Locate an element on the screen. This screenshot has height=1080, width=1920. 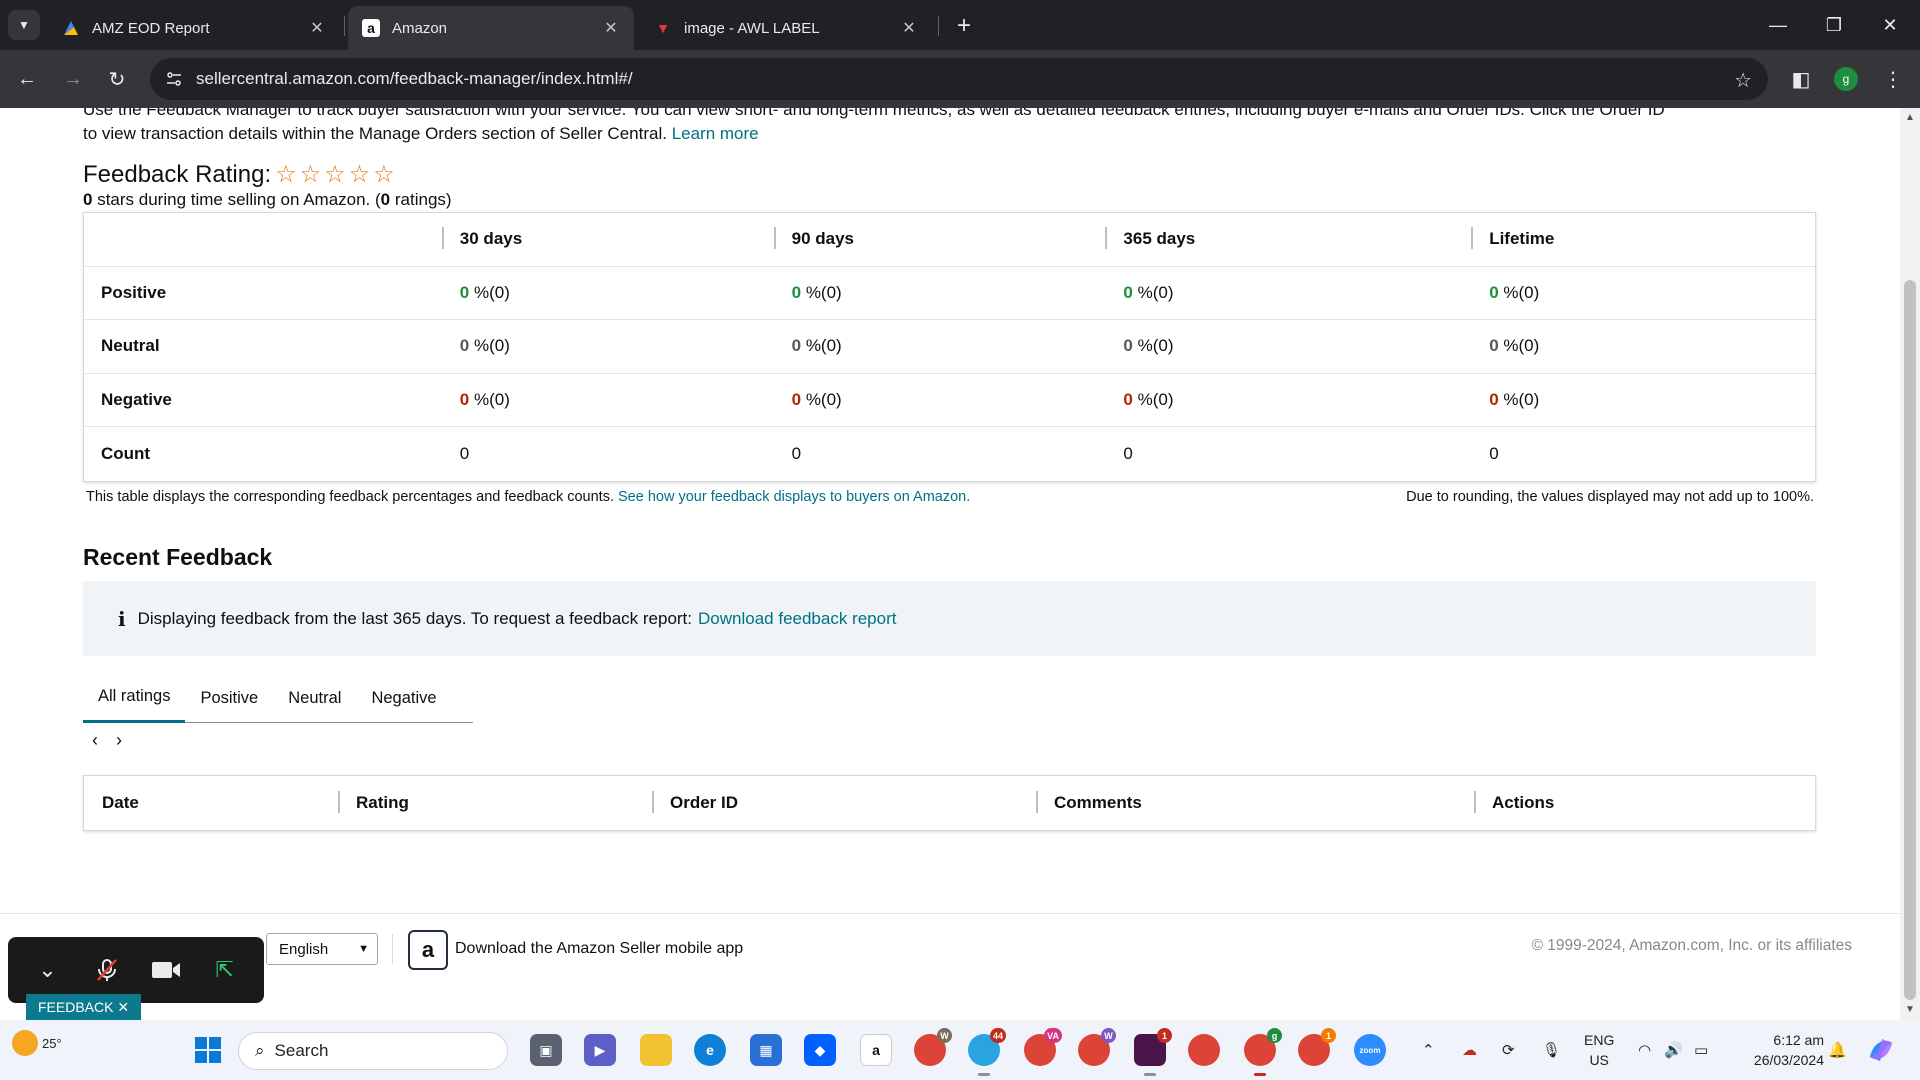
new-tab-button: + is located at coordinates (964, 26).